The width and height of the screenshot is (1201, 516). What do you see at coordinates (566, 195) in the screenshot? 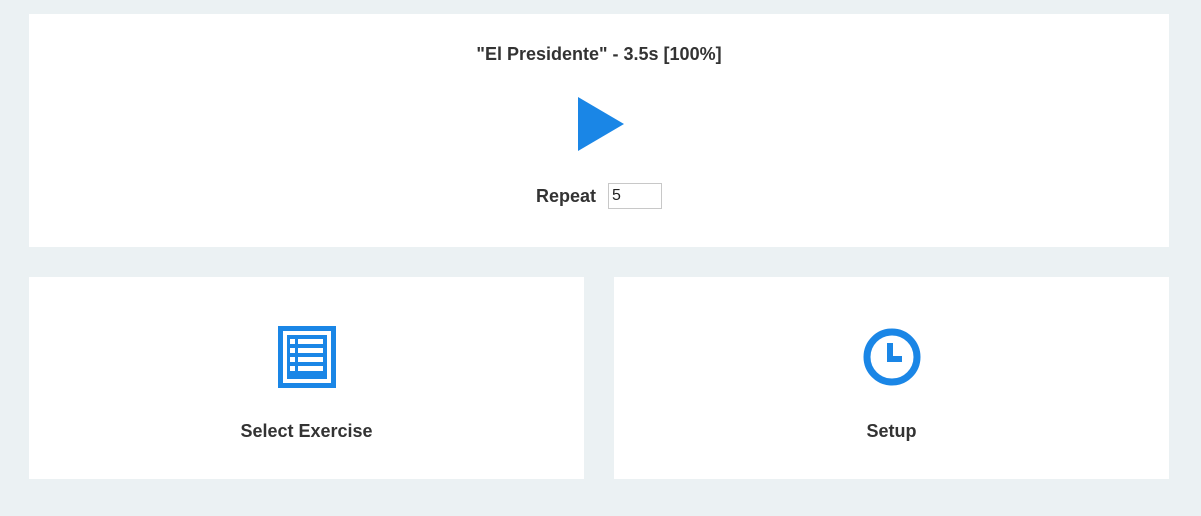
I see `repeat-label: Repeat` at bounding box center [566, 195].